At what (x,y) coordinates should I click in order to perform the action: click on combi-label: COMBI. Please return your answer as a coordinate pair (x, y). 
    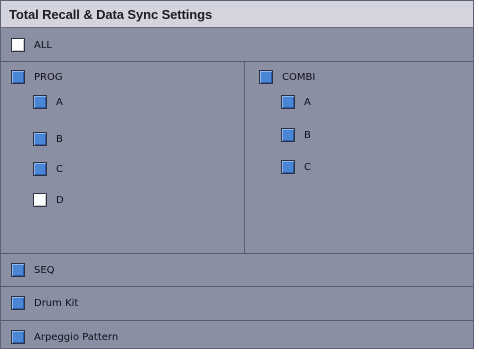
    Looking at the image, I should click on (299, 77).